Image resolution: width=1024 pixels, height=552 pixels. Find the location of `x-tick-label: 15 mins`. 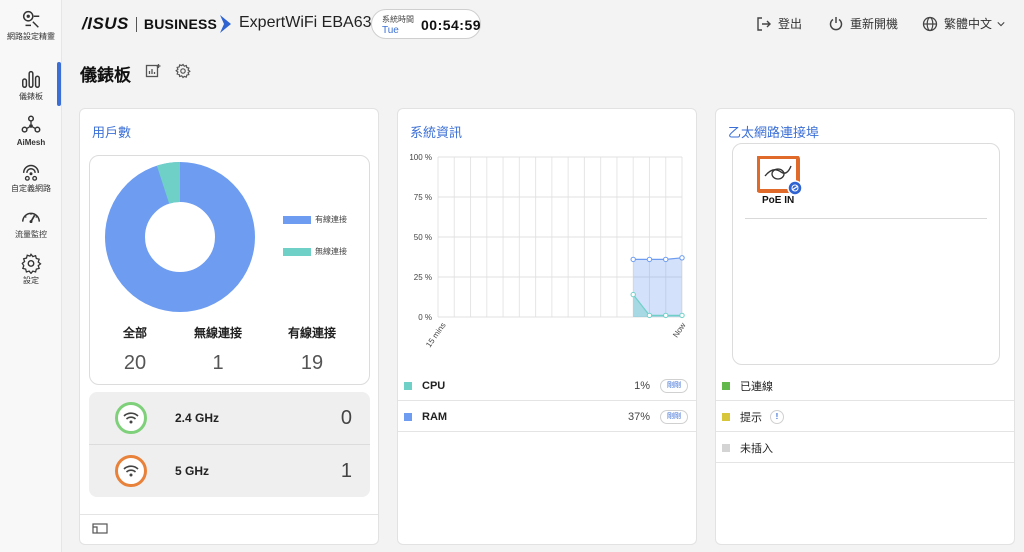

x-tick-label: 15 mins is located at coordinates (435, 335).